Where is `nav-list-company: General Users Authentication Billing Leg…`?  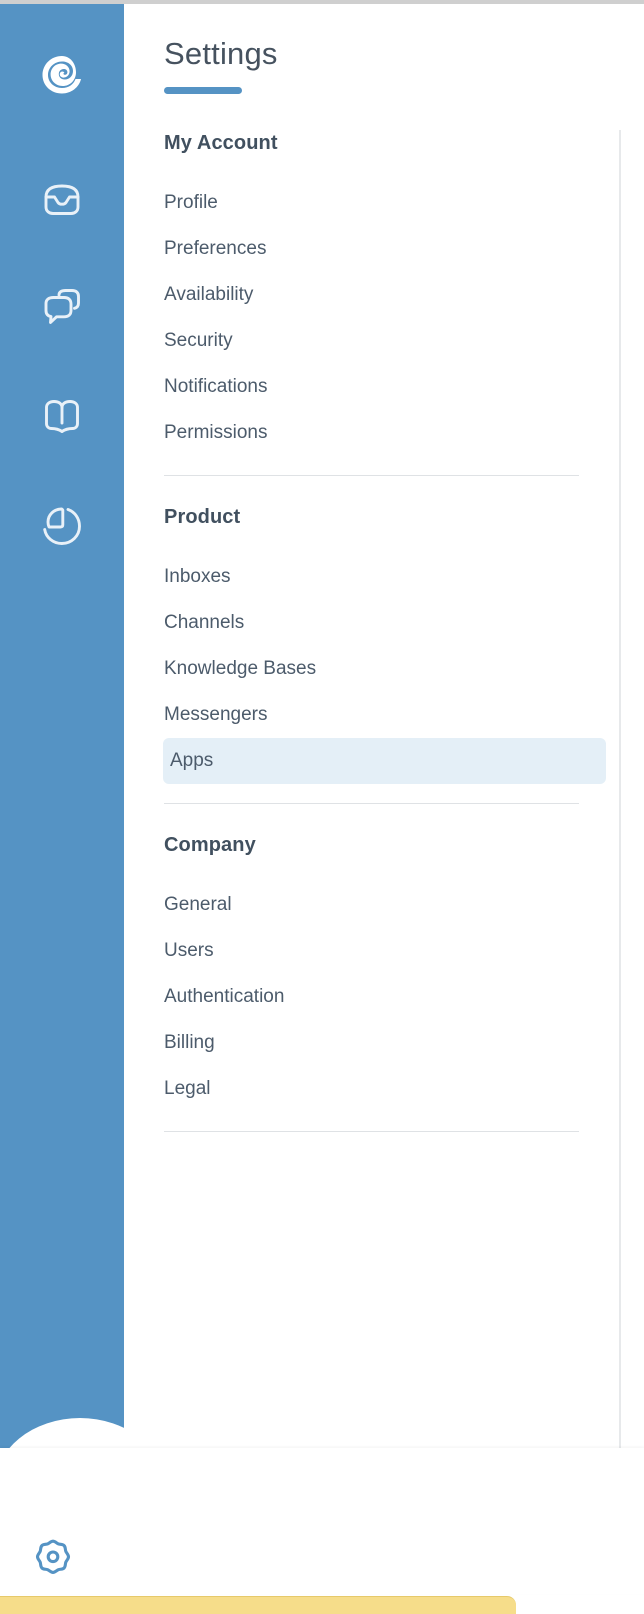
nav-list-company: General Users Authentication Billing Leg… is located at coordinates (404, 997).